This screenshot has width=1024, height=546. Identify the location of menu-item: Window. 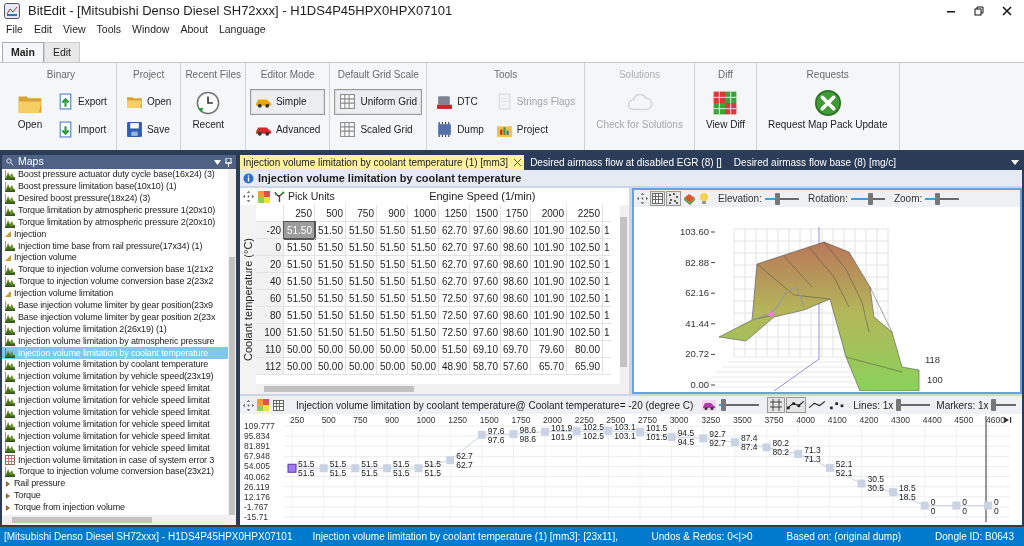
(151, 30).